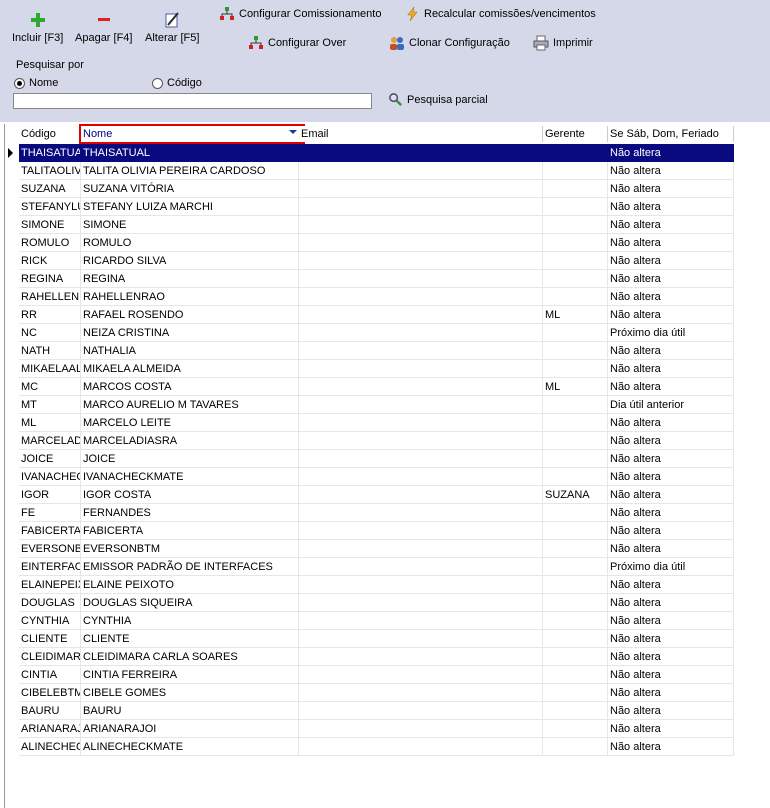 The height and width of the screenshot is (808, 770). What do you see at coordinates (369, 729) in the screenshot?
I see `table-row: ARIANARAJI ARIANARAJOI Não altera` at bounding box center [369, 729].